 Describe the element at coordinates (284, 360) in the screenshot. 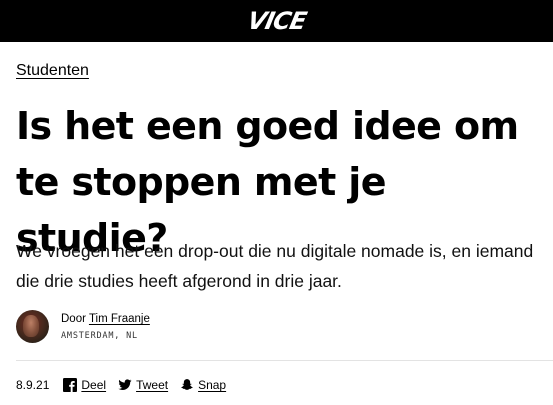

I see `divider` at that location.